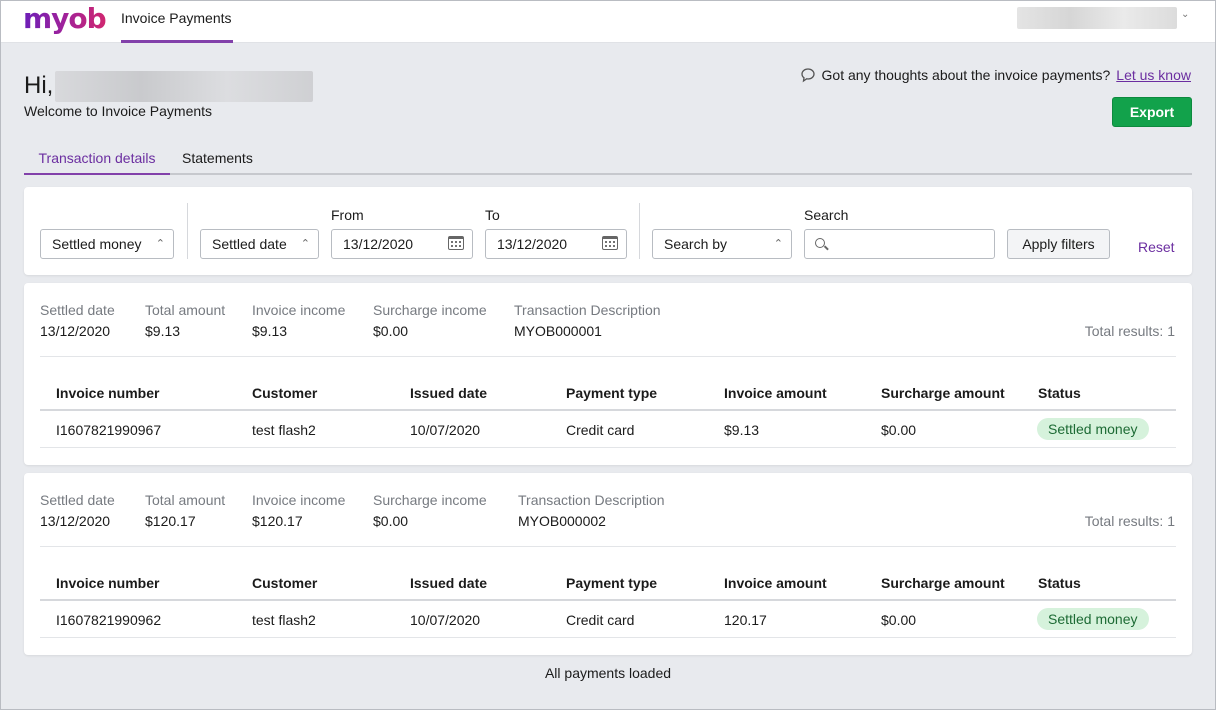 This screenshot has height=710, width=1216. I want to click on tab-statements: Statements, so click(217, 159).